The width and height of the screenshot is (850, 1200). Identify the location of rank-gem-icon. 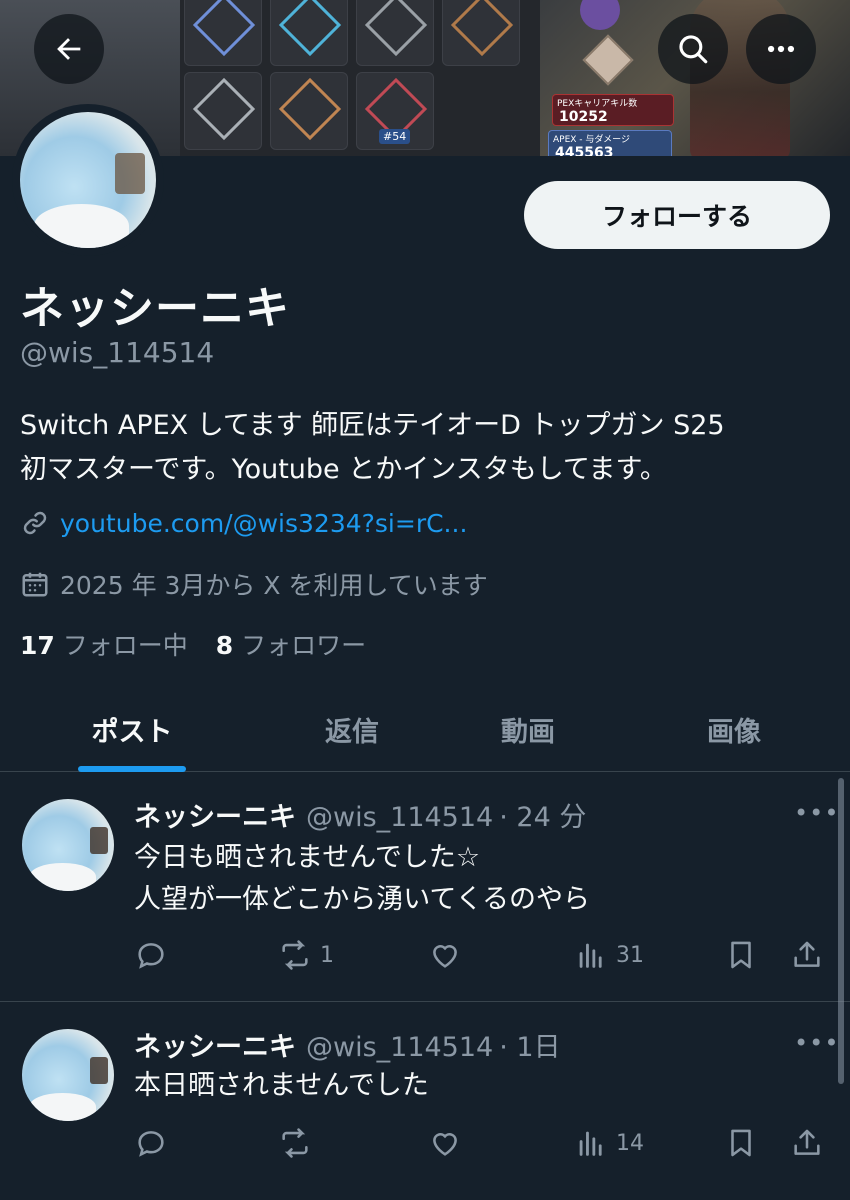
(608, 60).